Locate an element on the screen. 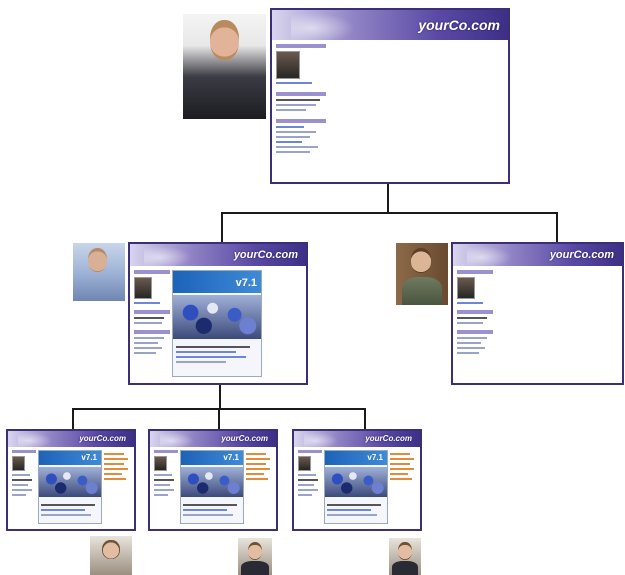 This screenshot has height=575, width=625. leaf-1-person-photo is located at coordinates (111, 555).